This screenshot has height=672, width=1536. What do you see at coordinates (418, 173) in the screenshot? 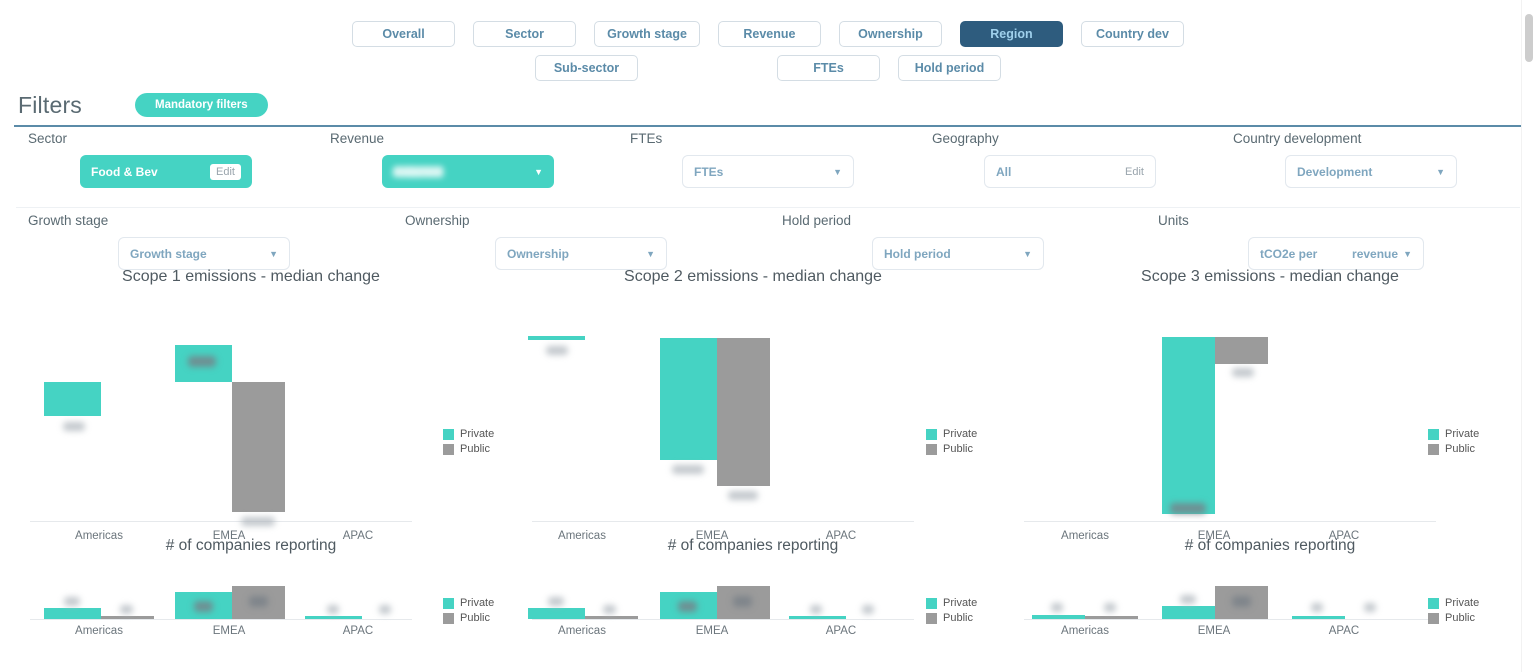
I see `filter-revenue-value: redacted` at bounding box center [418, 173].